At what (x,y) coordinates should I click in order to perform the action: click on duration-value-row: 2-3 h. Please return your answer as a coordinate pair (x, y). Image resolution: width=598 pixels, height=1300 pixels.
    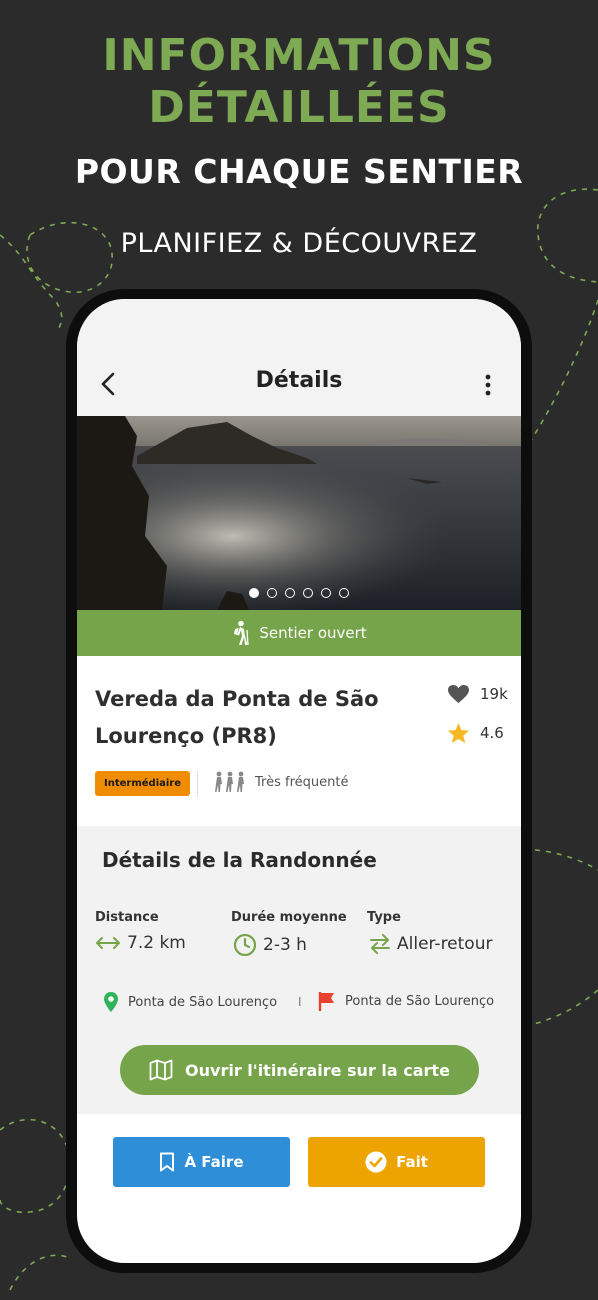
    Looking at the image, I should click on (270, 945).